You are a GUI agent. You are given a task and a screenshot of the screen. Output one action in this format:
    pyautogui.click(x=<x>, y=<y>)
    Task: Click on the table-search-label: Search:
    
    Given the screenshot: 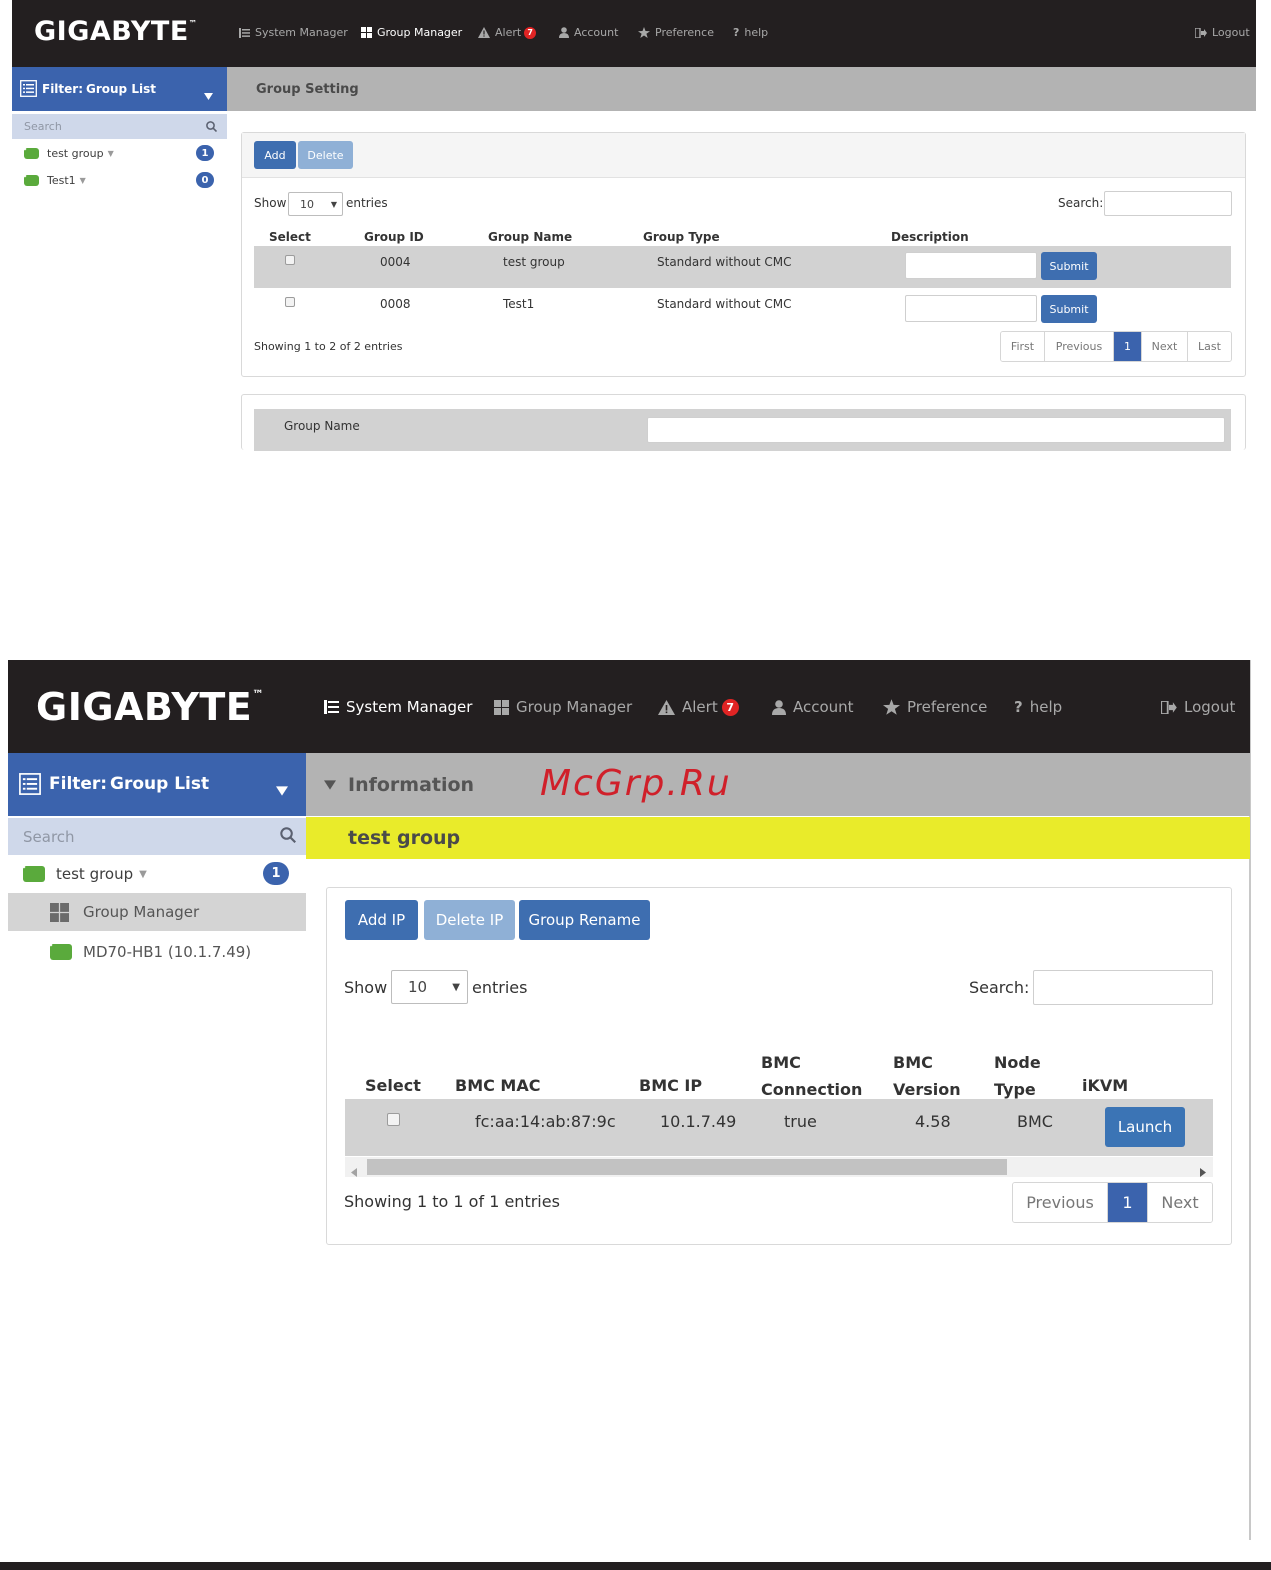 What is the action you would take?
    pyautogui.click(x=999, y=987)
    